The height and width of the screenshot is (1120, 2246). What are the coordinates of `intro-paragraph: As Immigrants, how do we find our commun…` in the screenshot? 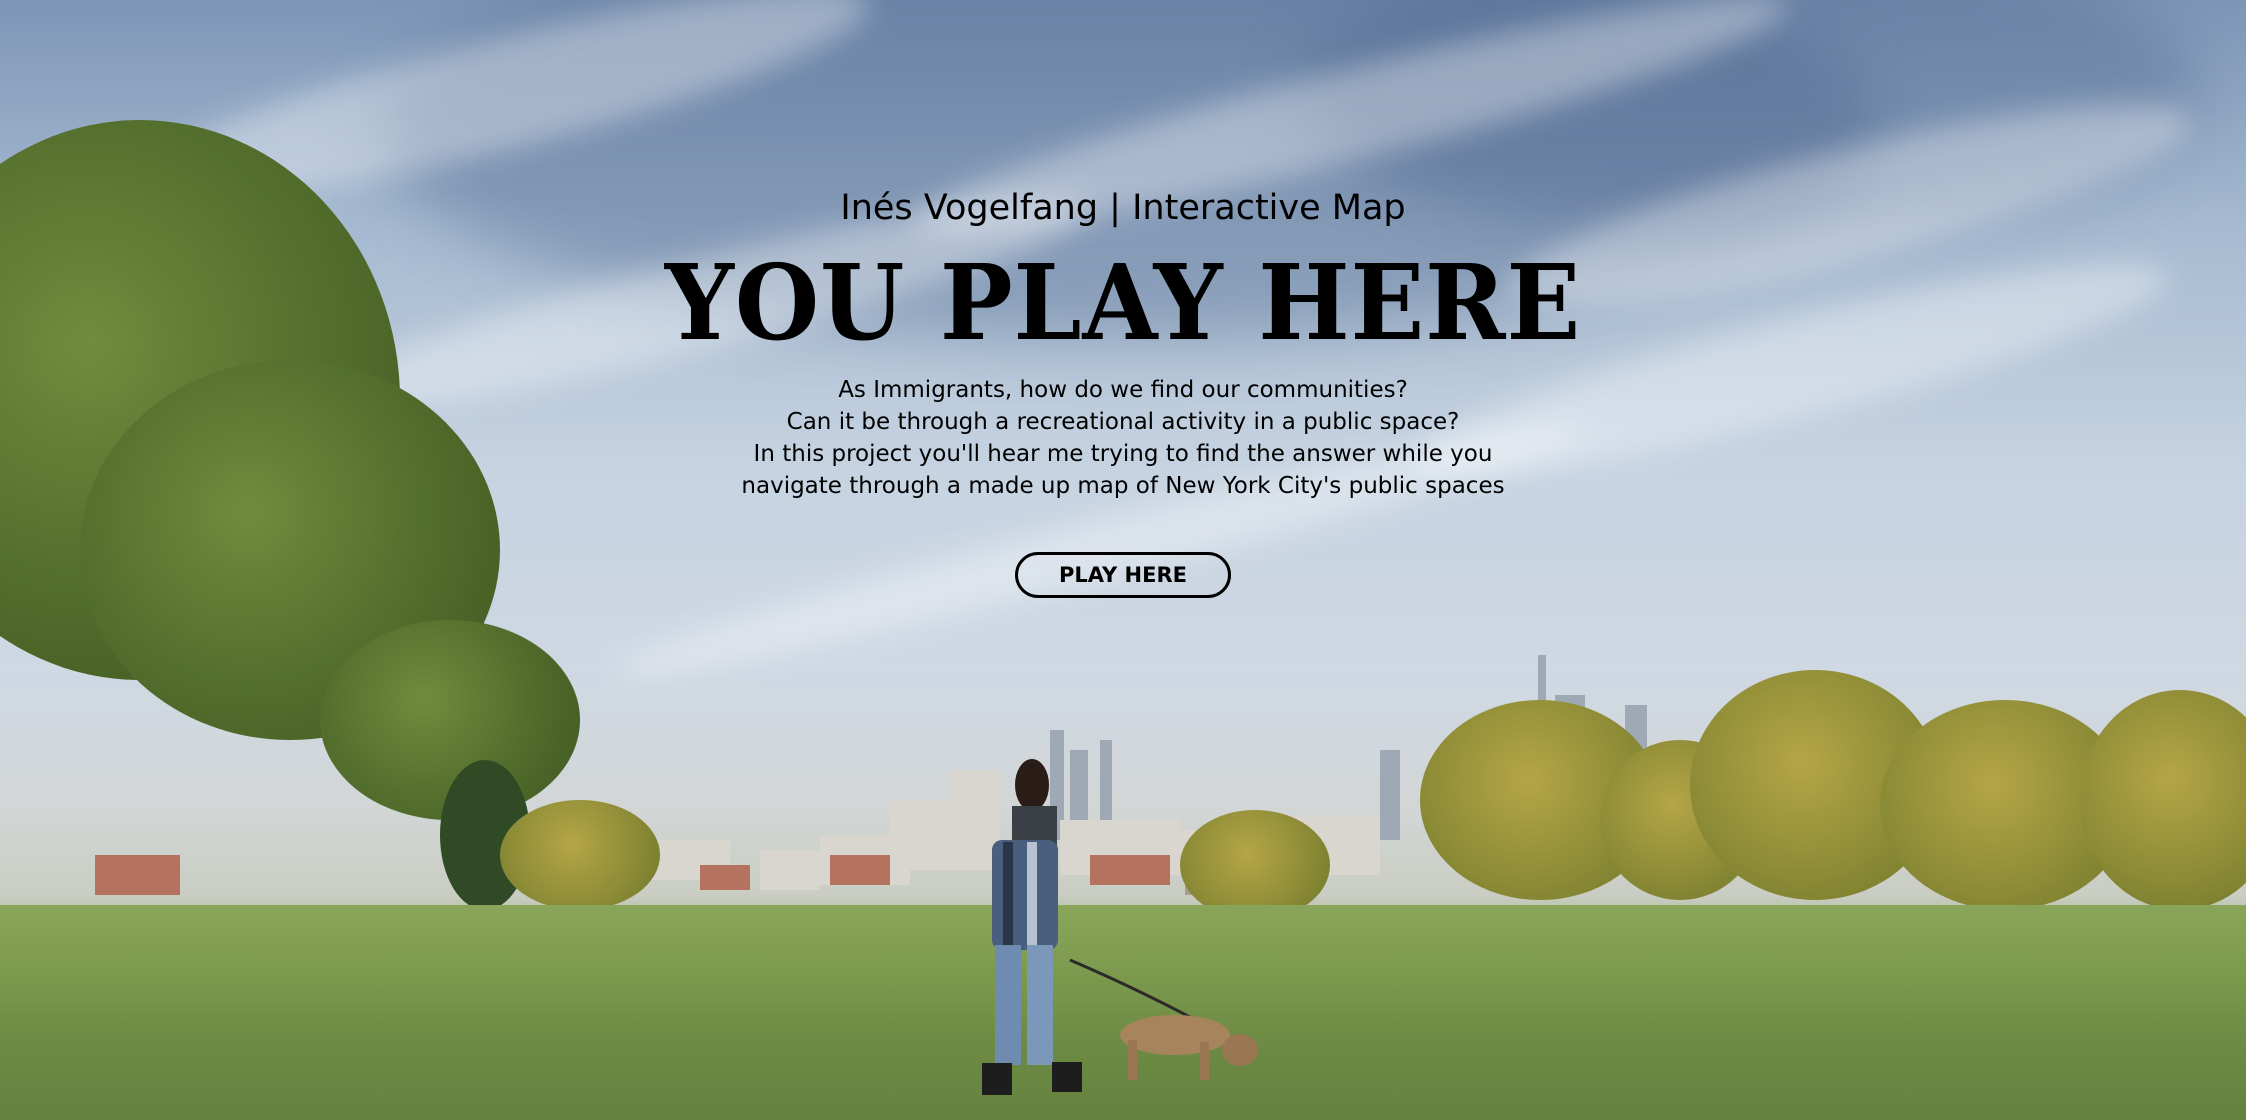 It's located at (1123, 438).